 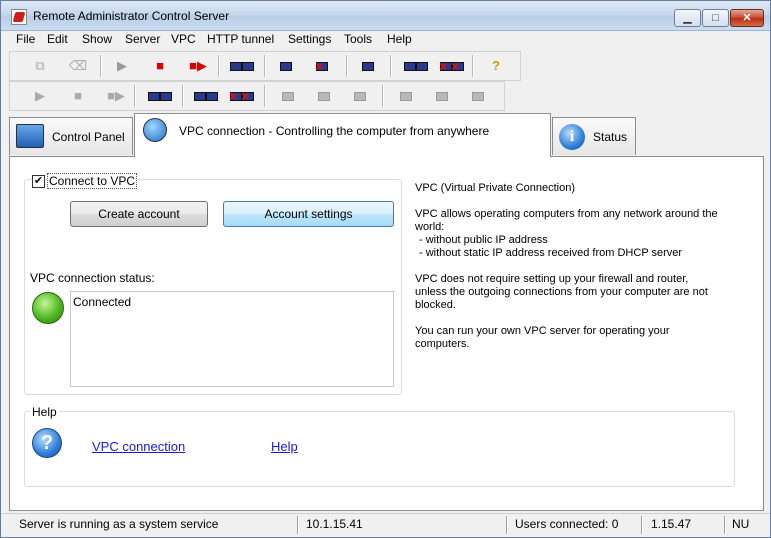 What do you see at coordinates (44, 412) in the screenshot?
I see `help-group-label: Help` at bounding box center [44, 412].